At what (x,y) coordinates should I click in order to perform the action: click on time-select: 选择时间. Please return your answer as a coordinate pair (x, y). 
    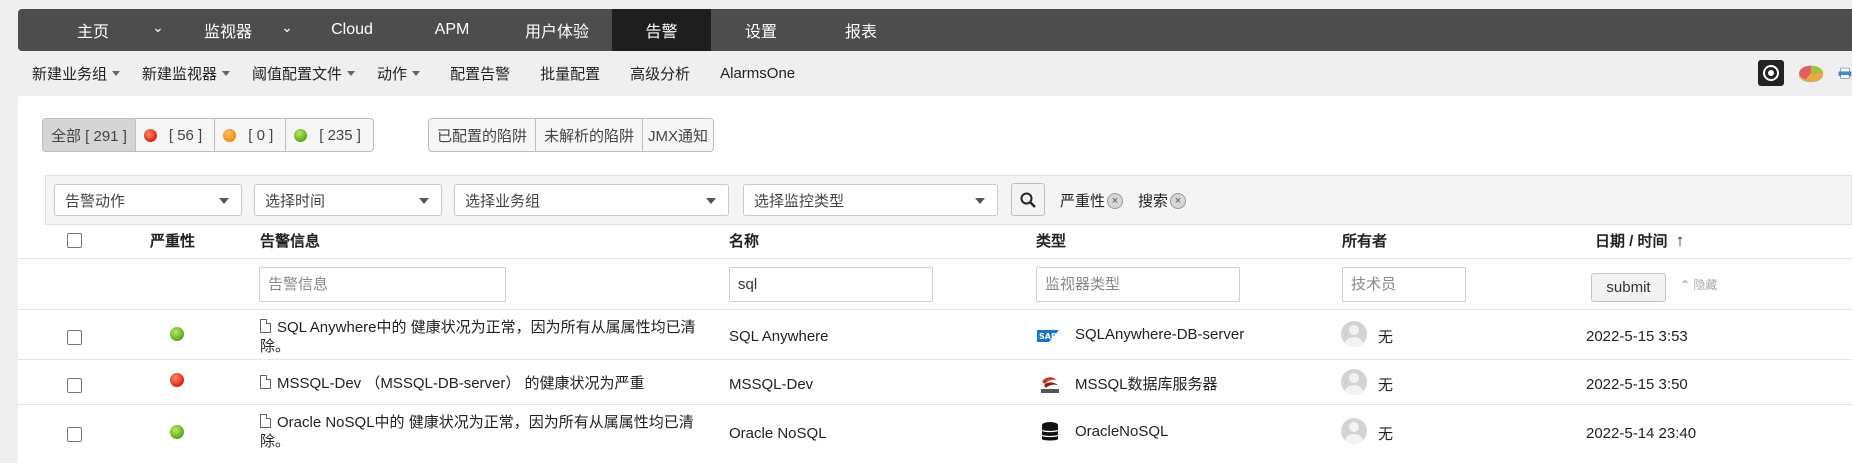
    Looking at the image, I should click on (348, 200).